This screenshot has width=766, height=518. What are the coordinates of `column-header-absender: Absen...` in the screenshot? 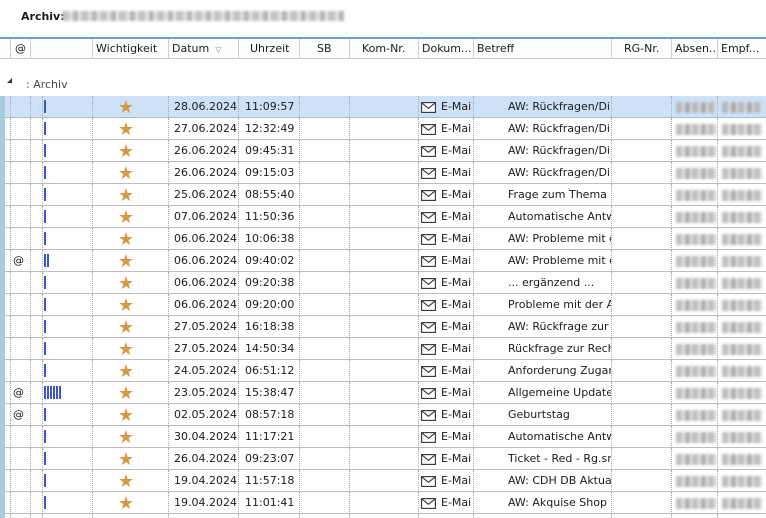 It's located at (694, 49).